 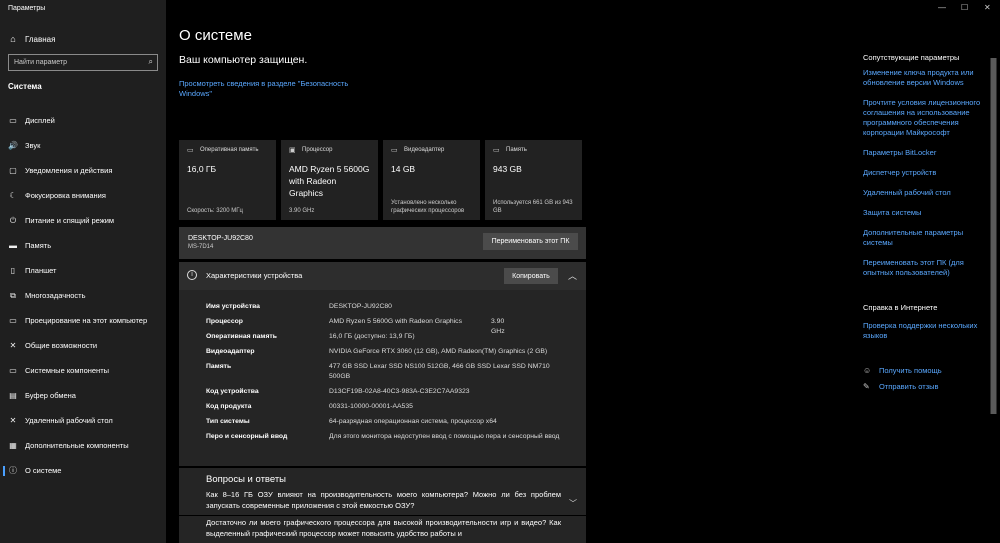 What do you see at coordinates (371, 406) in the screenshot?
I see `spec-value: 00331-10000-00001-AA535` at bounding box center [371, 406].